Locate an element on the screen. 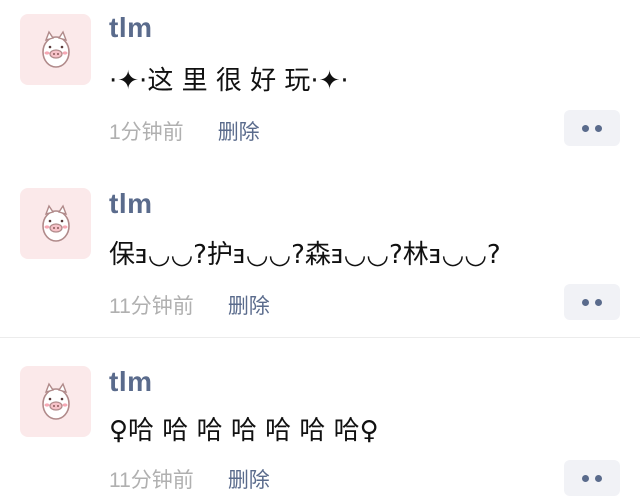  timestamp: 1分钟前 is located at coordinates (146, 132).